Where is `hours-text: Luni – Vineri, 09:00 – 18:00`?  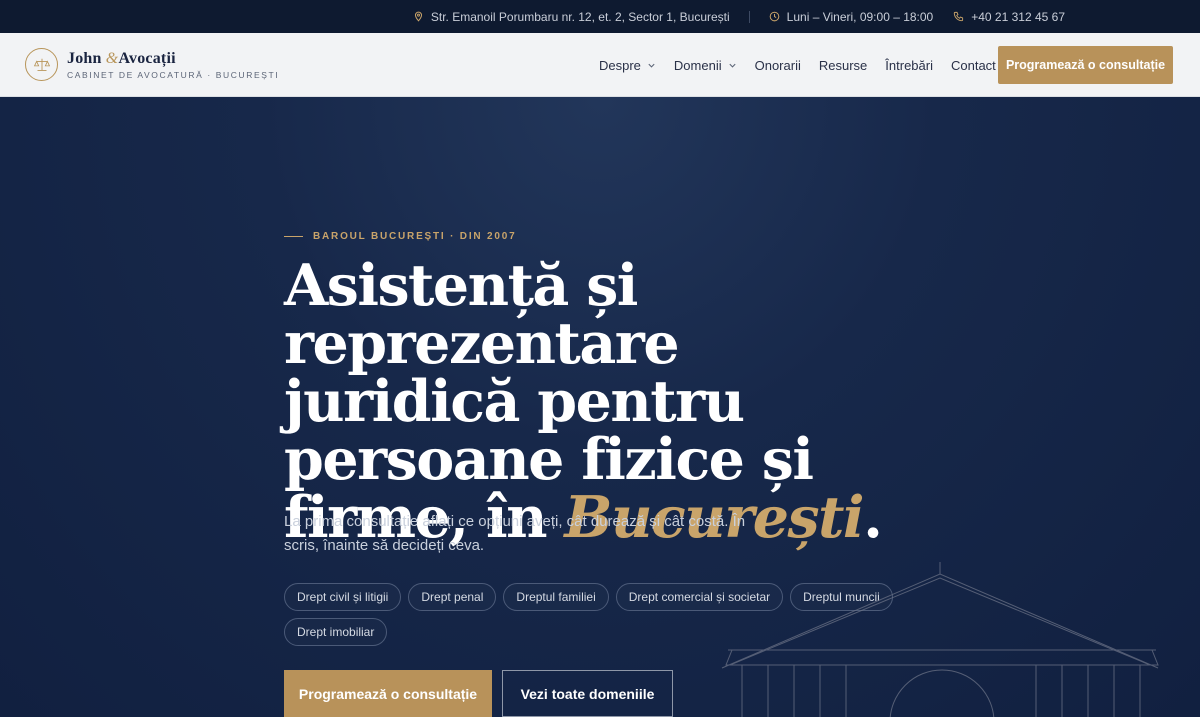
hours-text: Luni – Vineri, 09:00 – 18:00 is located at coordinates (860, 16).